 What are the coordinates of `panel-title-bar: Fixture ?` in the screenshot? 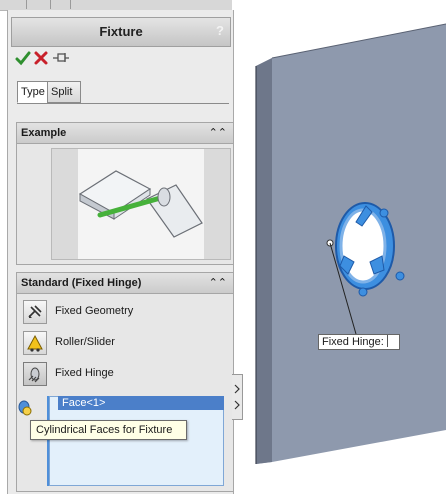 It's located at (121, 32).